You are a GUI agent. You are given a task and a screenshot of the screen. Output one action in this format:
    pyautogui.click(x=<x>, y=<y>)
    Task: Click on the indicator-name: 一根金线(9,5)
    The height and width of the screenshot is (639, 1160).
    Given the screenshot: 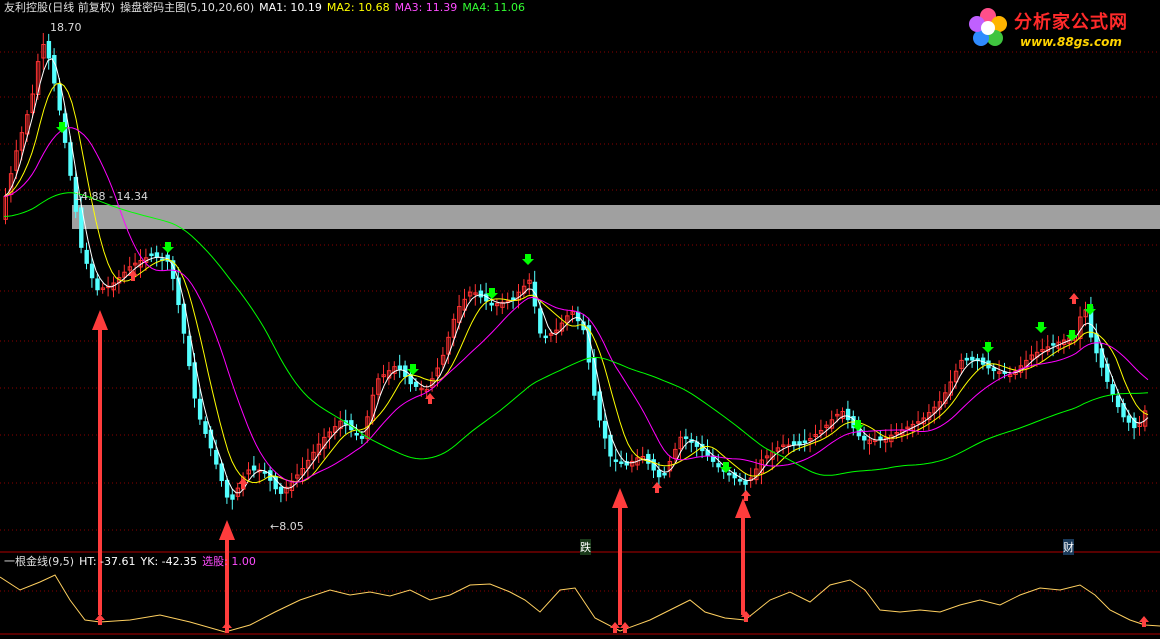 What is the action you would take?
    pyautogui.click(x=39, y=561)
    